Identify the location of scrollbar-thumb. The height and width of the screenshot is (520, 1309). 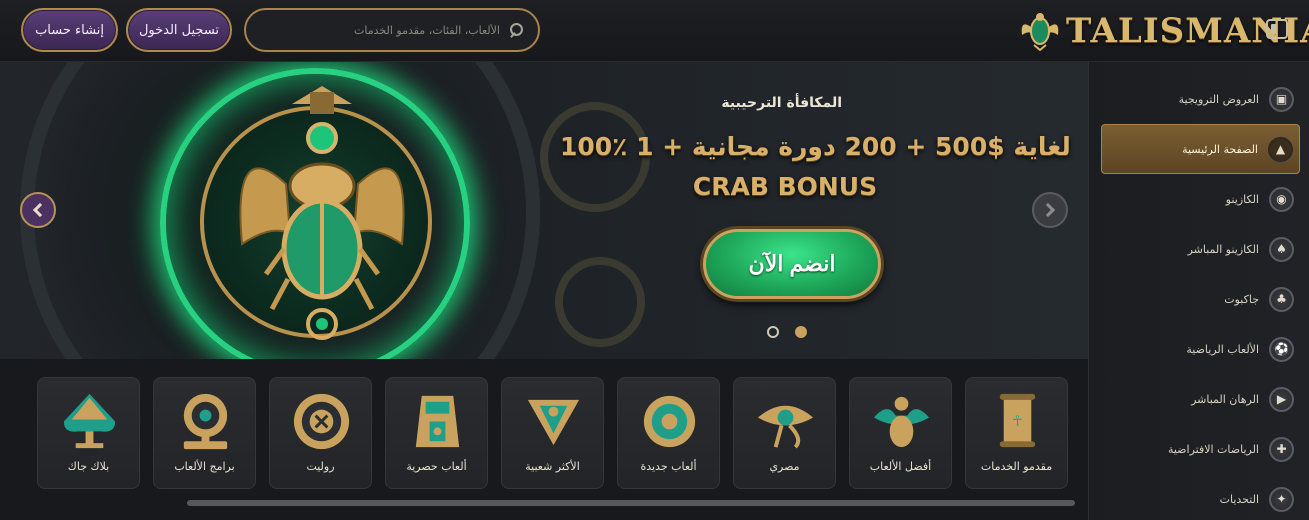
(631, 503).